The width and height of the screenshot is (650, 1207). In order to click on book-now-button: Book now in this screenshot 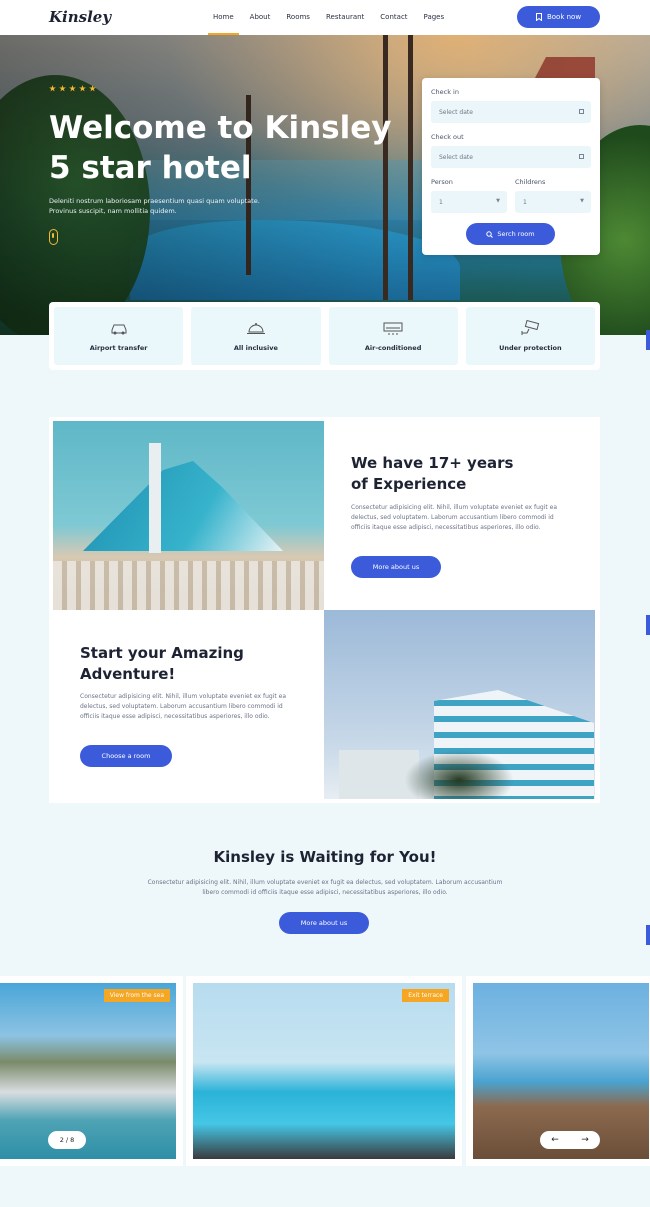, I will do `click(558, 17)`.